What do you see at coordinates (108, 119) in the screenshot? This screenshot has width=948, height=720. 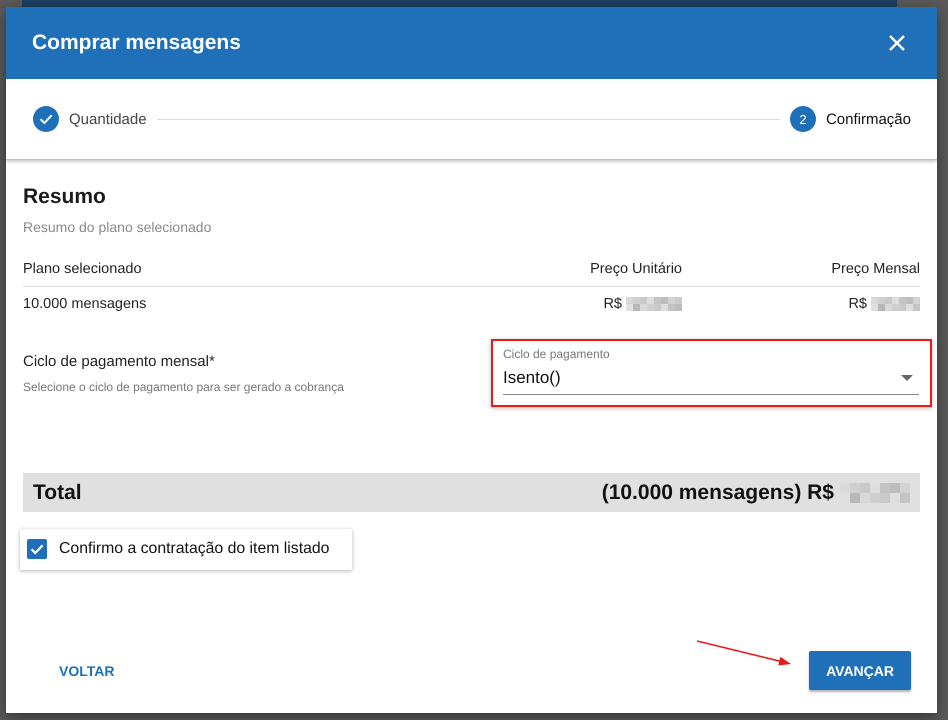 I see `step-label: Quantidade` at bounding box center [108, 119].